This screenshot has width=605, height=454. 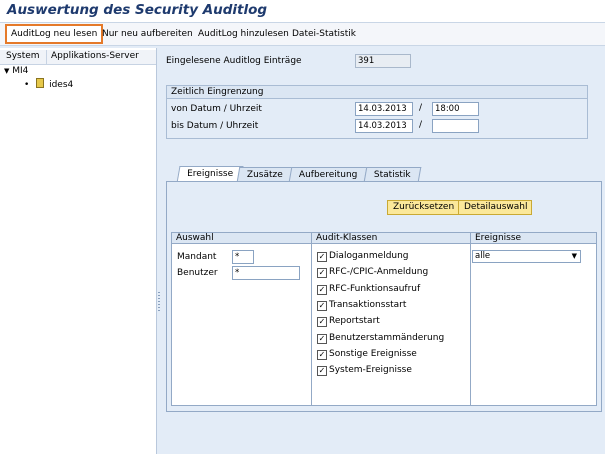 What do you see at coordinates (455, 126) in the screenshot?
I see `bis-time-input` at bounding box center [455, 126].